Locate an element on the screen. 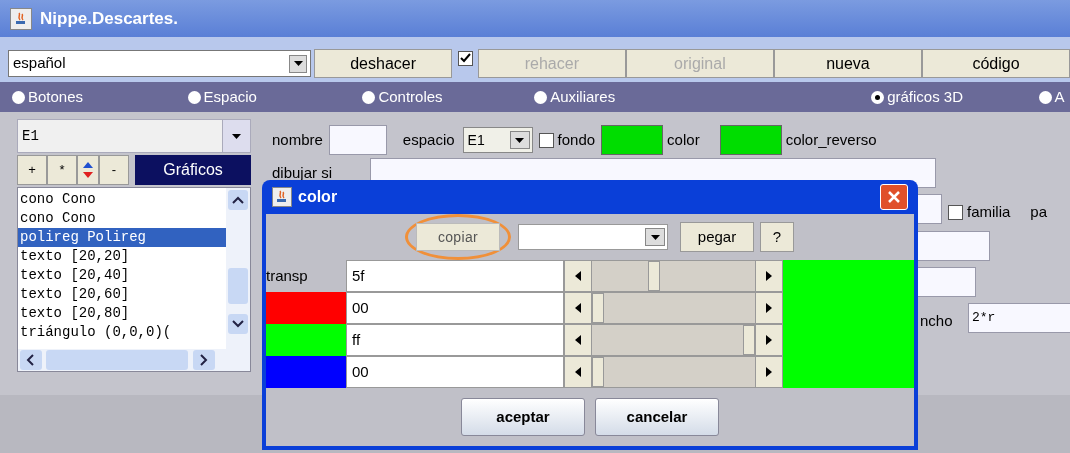 The image size is (1070, 453). toolbar-button: nueva is located at coordinates (847, 63).